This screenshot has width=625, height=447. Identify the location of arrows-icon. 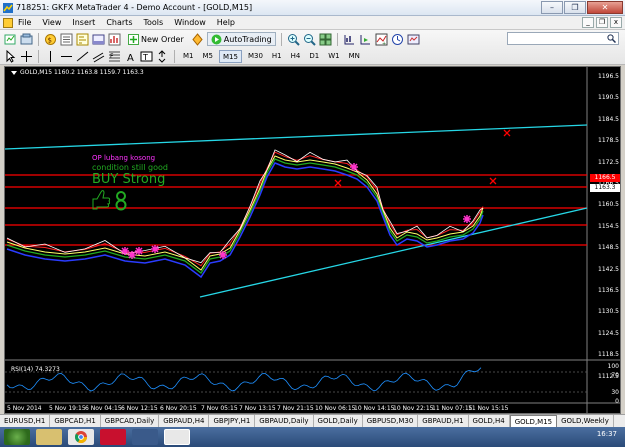
(162, 56).